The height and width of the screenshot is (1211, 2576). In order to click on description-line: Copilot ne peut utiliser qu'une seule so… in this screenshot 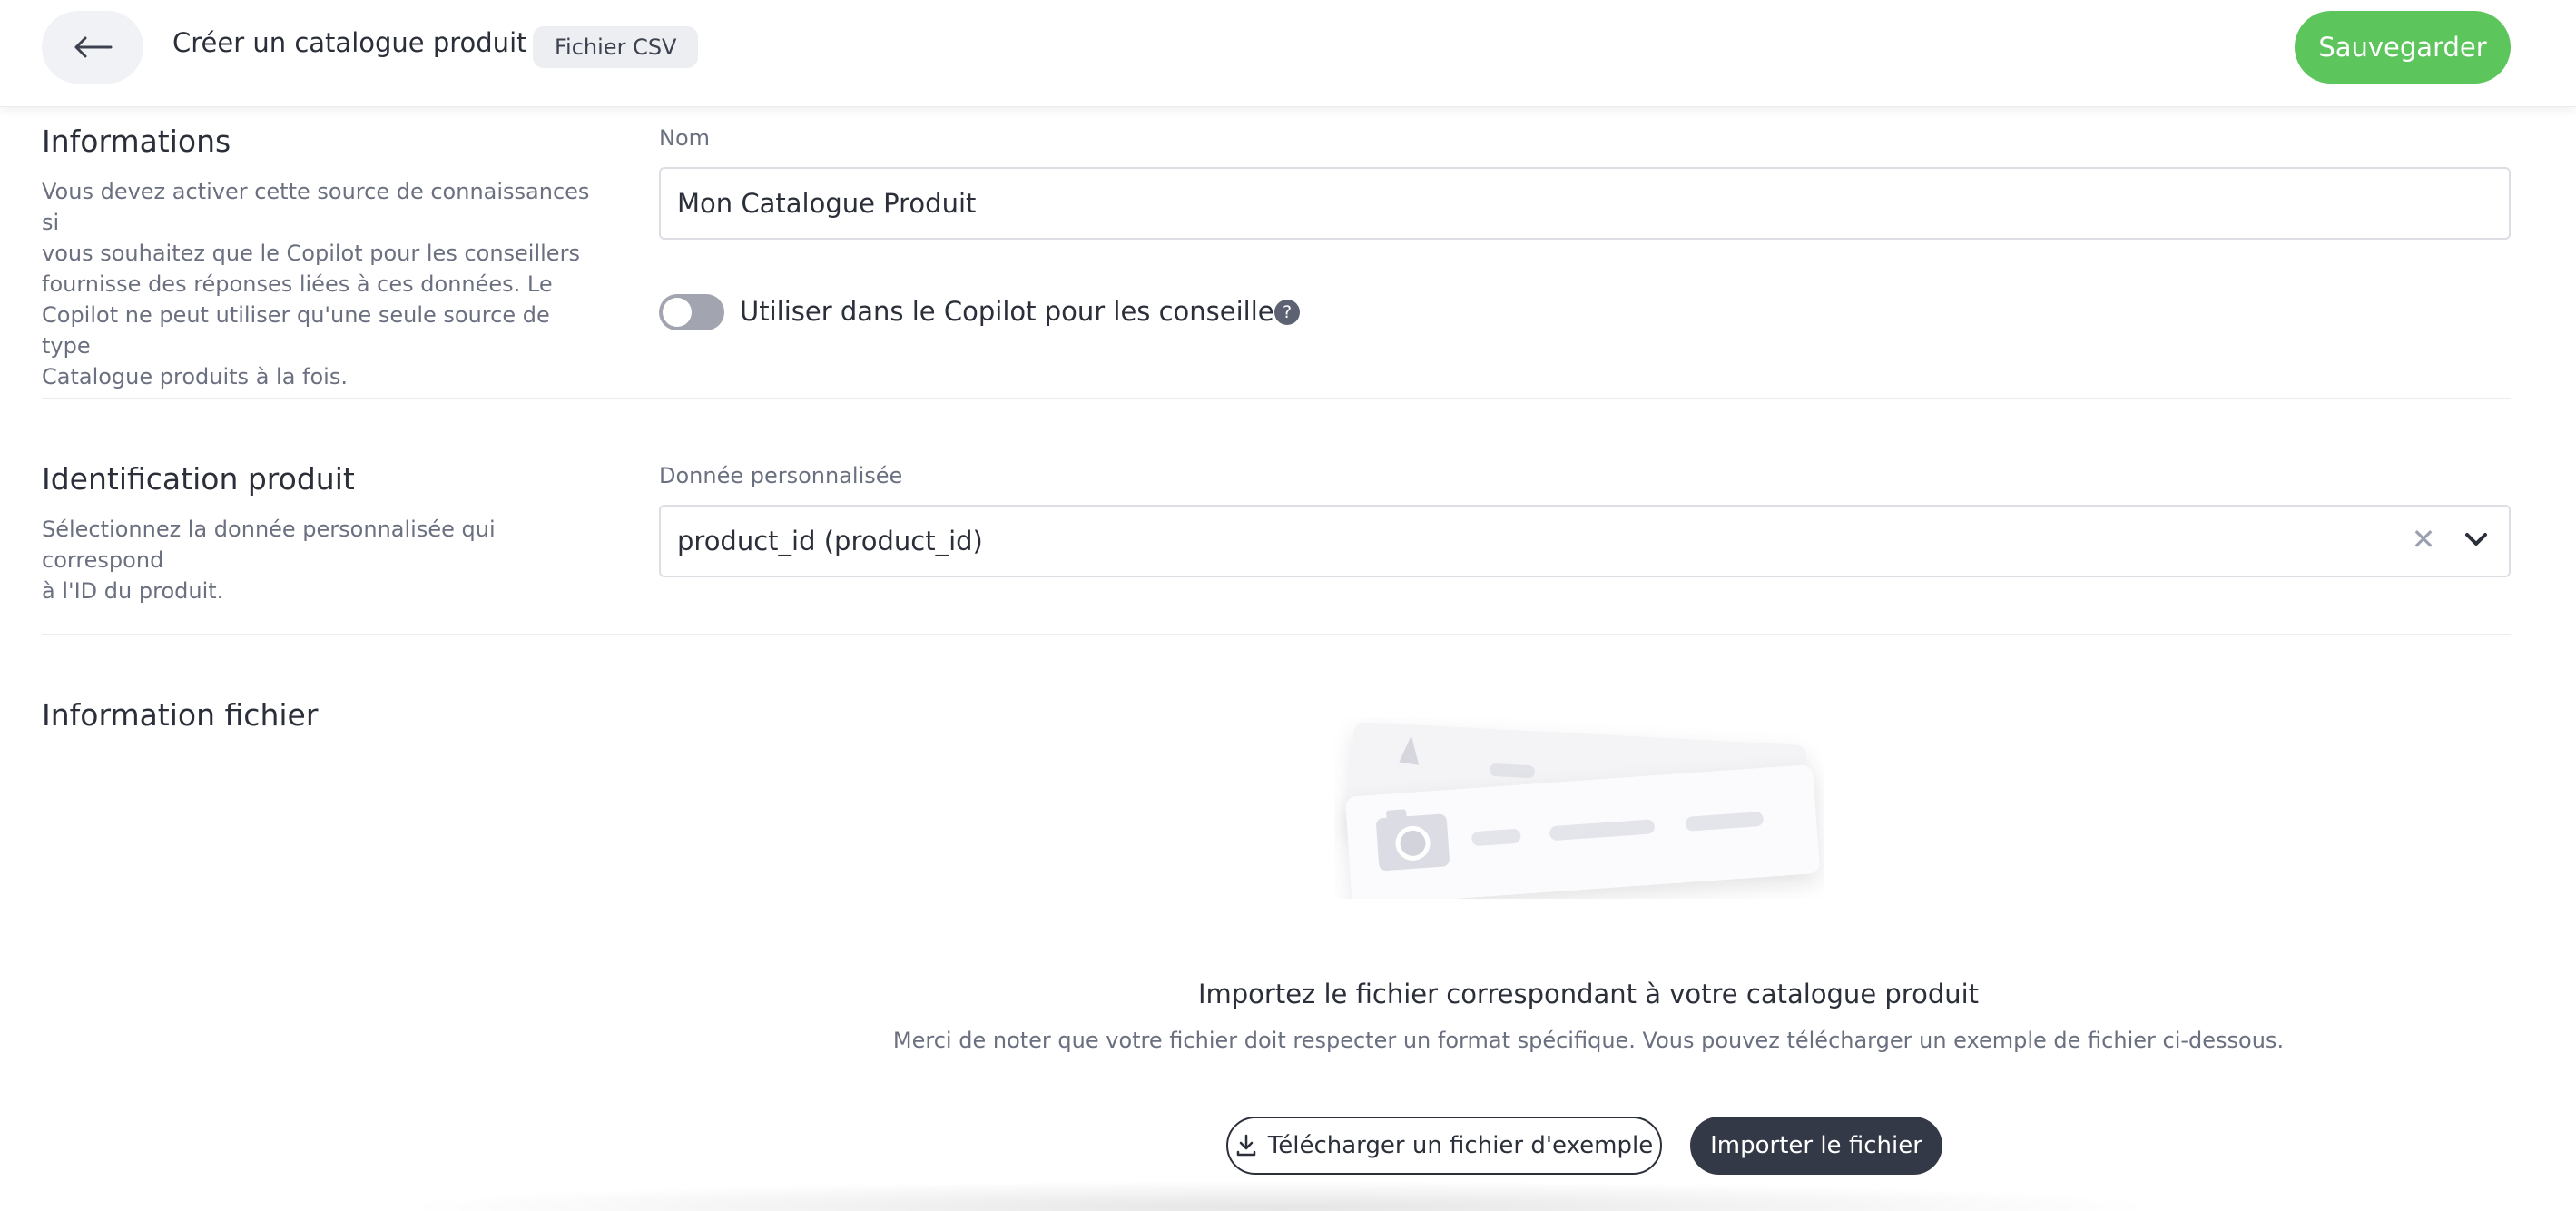, I will do `click(296, 330)`.